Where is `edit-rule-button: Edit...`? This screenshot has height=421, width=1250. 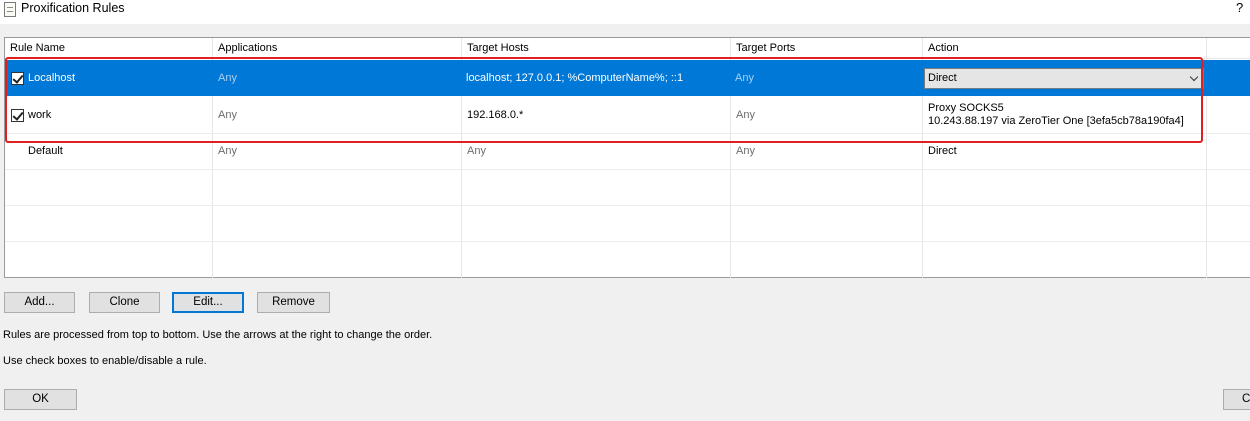
edit-rule-button: Edit... is located at coordinates (208, 302).